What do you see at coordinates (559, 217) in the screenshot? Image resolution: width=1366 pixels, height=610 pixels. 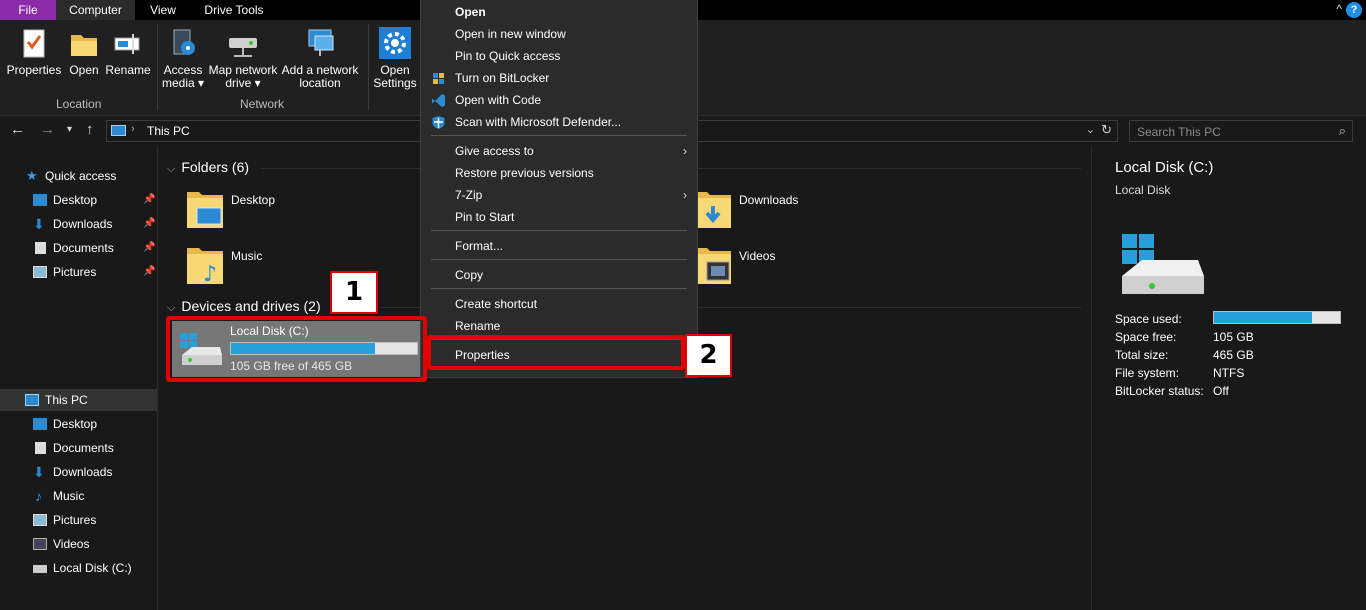 I see `menu-item-pin-start: Pin to Start` at bounding box center [559, 217].